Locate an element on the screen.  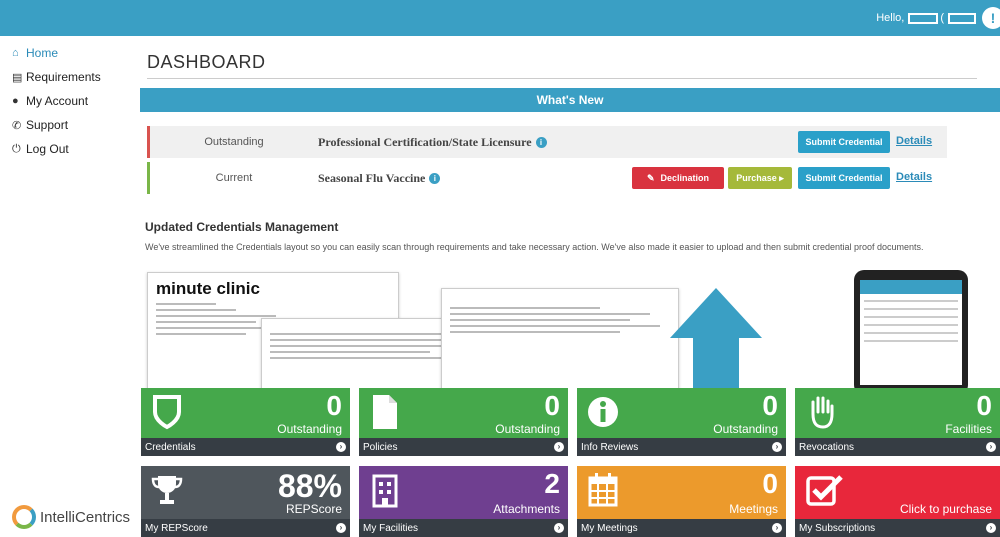
tile-subtitle: Meetings is located at coordinates (753, 509).